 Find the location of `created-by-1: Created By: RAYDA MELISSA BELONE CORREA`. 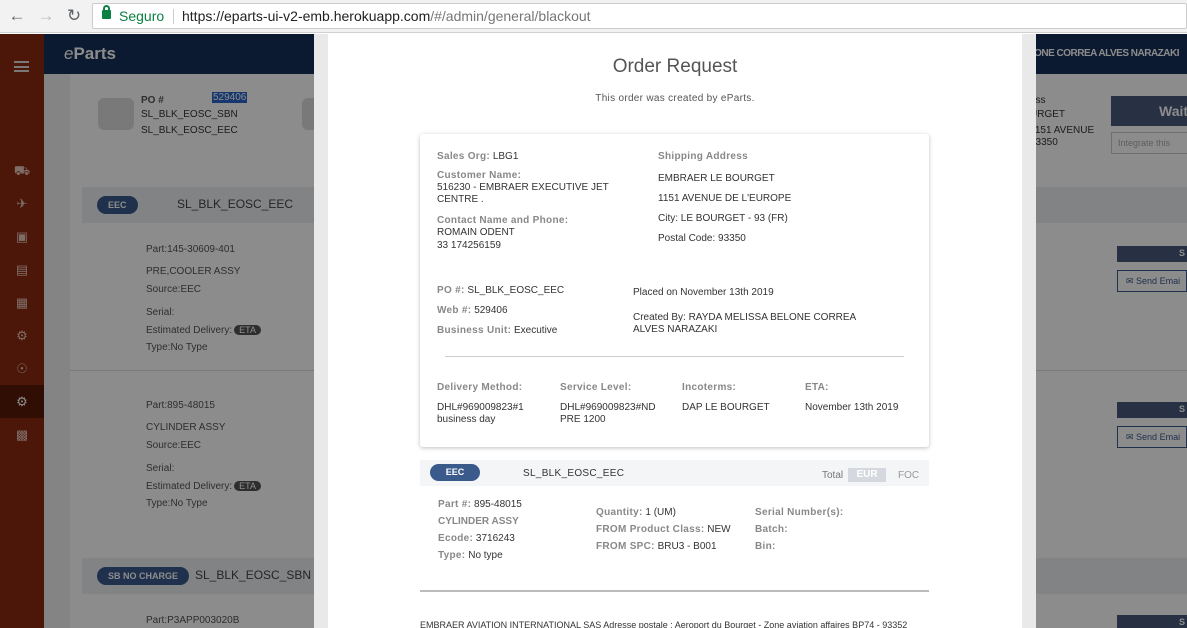

created-by-1: Created By: RAYDA MELISSA BELONE CORREA is located at coordinates (745, 317).